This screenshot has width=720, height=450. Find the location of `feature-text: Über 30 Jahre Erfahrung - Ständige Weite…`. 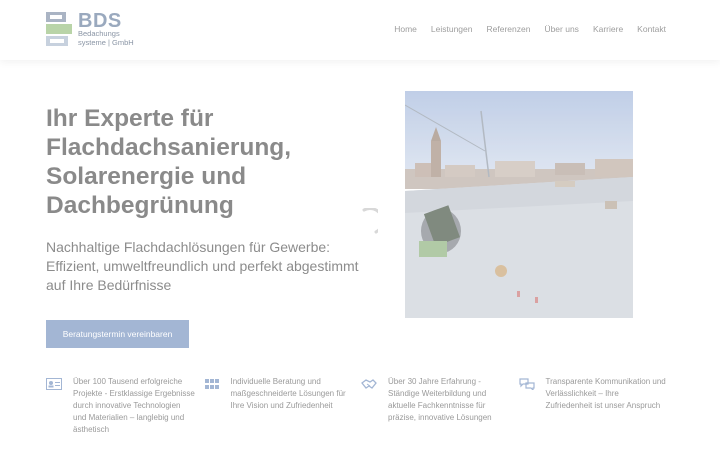

feature-text: Über 30 Jahre Erfahrung - Ständige Weite… is located at coordinates (440, 399).